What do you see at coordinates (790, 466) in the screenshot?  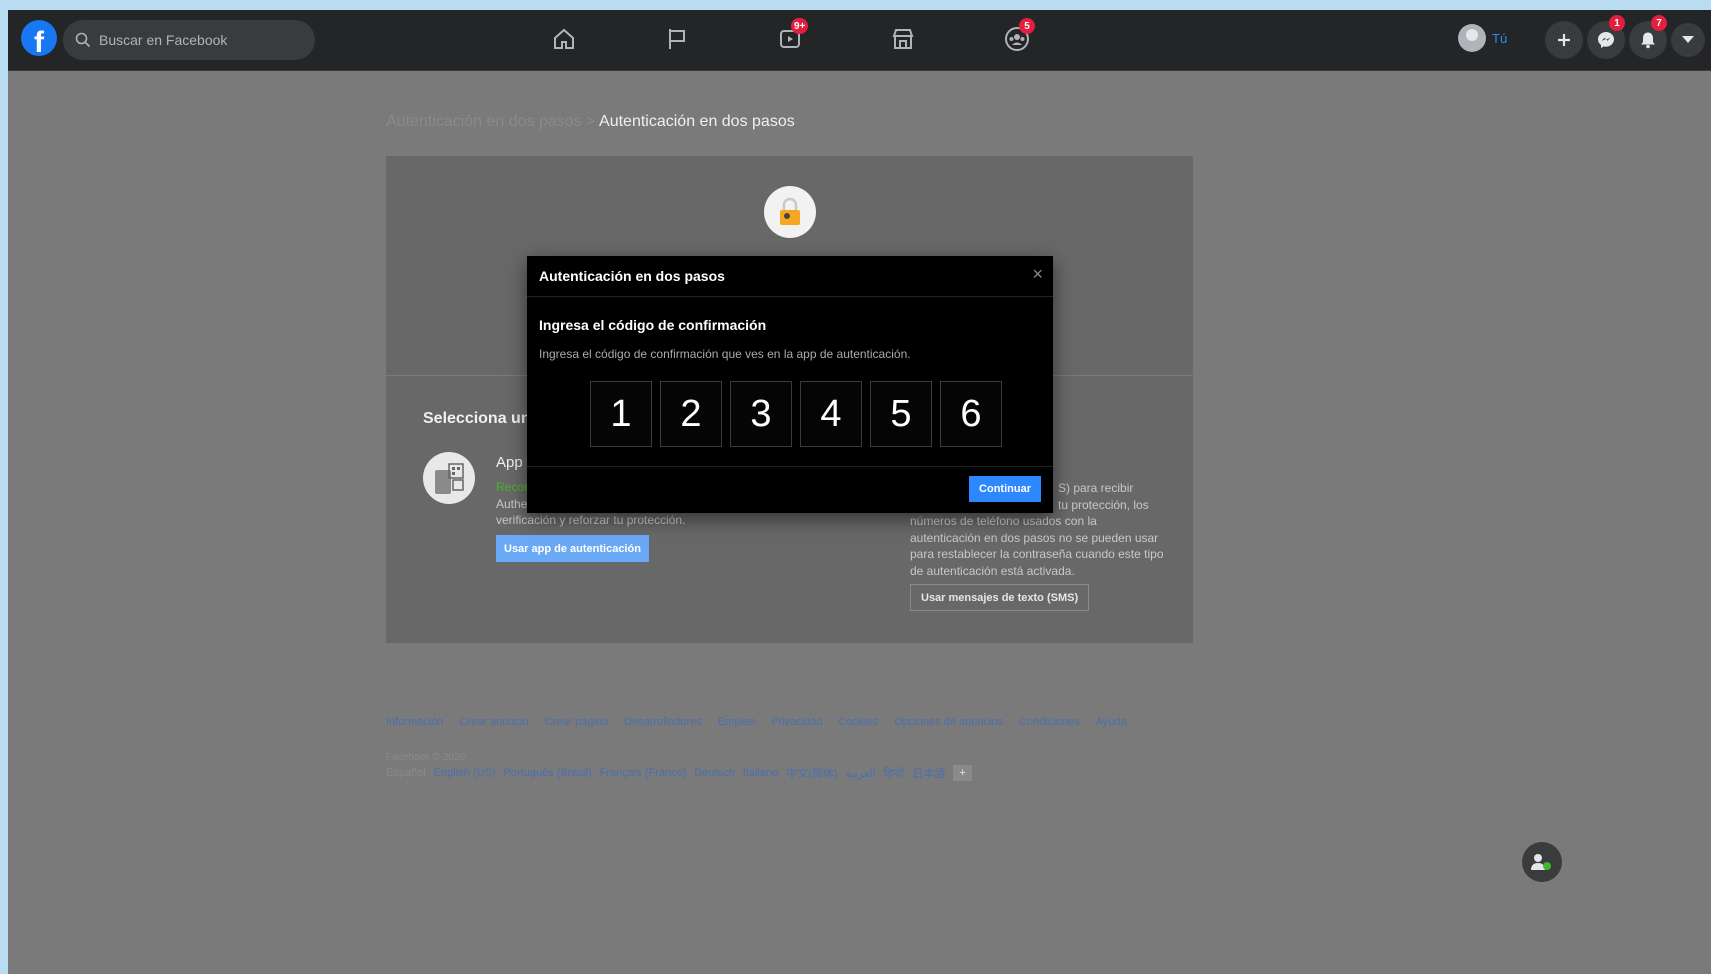 I see `dialog-footer-divider` at bounding box center [790, 466].